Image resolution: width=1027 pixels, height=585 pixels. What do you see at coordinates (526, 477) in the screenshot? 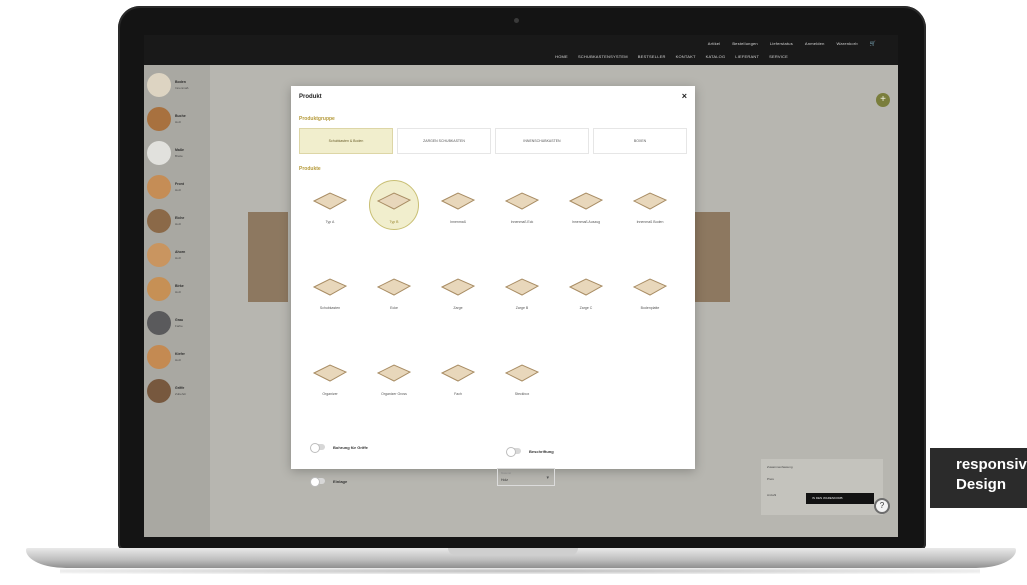
I see `material-select: Material Holz ▾` at bounding box center [526, 477].